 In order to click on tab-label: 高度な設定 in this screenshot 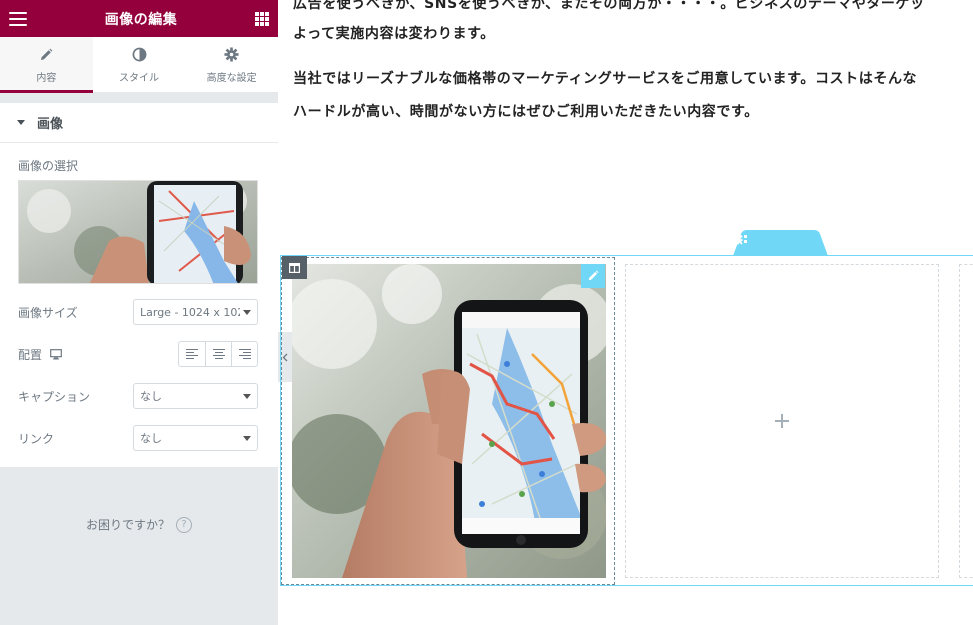, I will do `click(231, 78)`.